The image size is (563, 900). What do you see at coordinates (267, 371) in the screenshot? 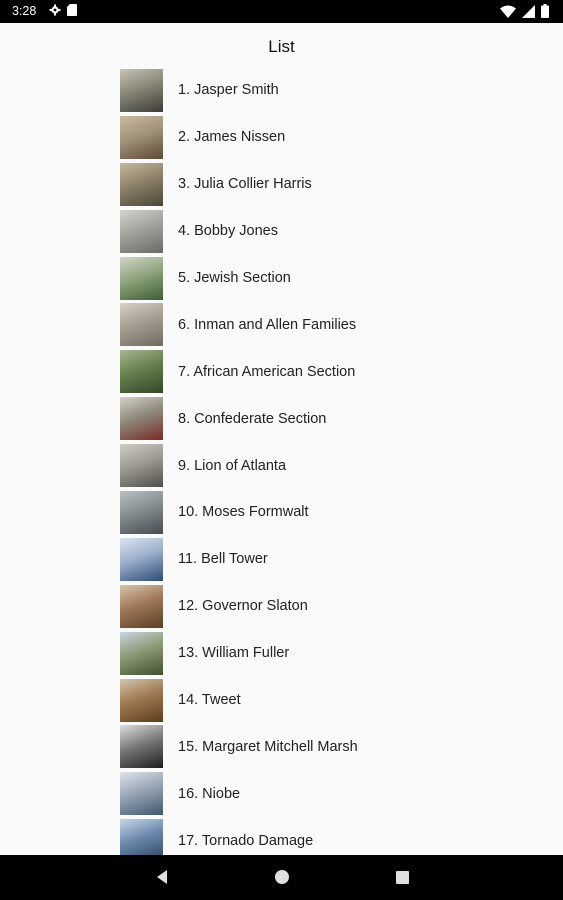
I see `list-item-label: 7. African American Section` at bounding box center [267, 371].